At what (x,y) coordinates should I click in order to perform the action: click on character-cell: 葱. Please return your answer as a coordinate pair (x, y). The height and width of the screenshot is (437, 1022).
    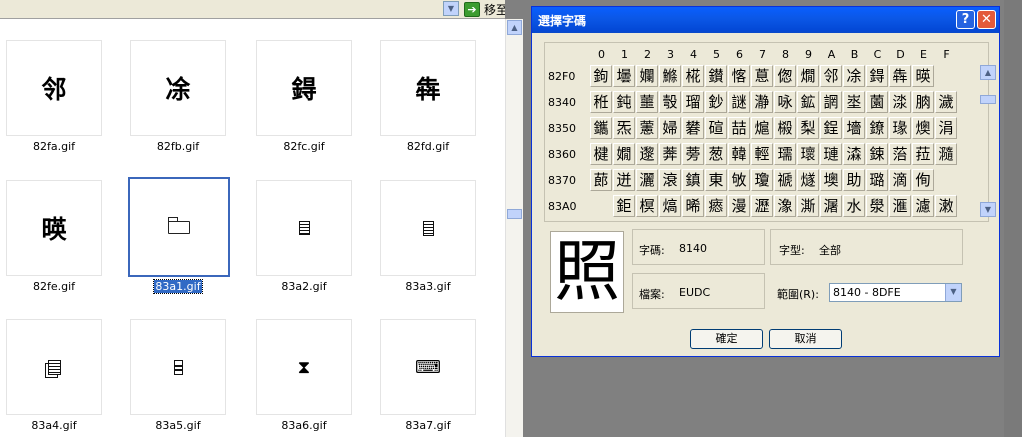
    Looking at the image, I should click on (716, 154).